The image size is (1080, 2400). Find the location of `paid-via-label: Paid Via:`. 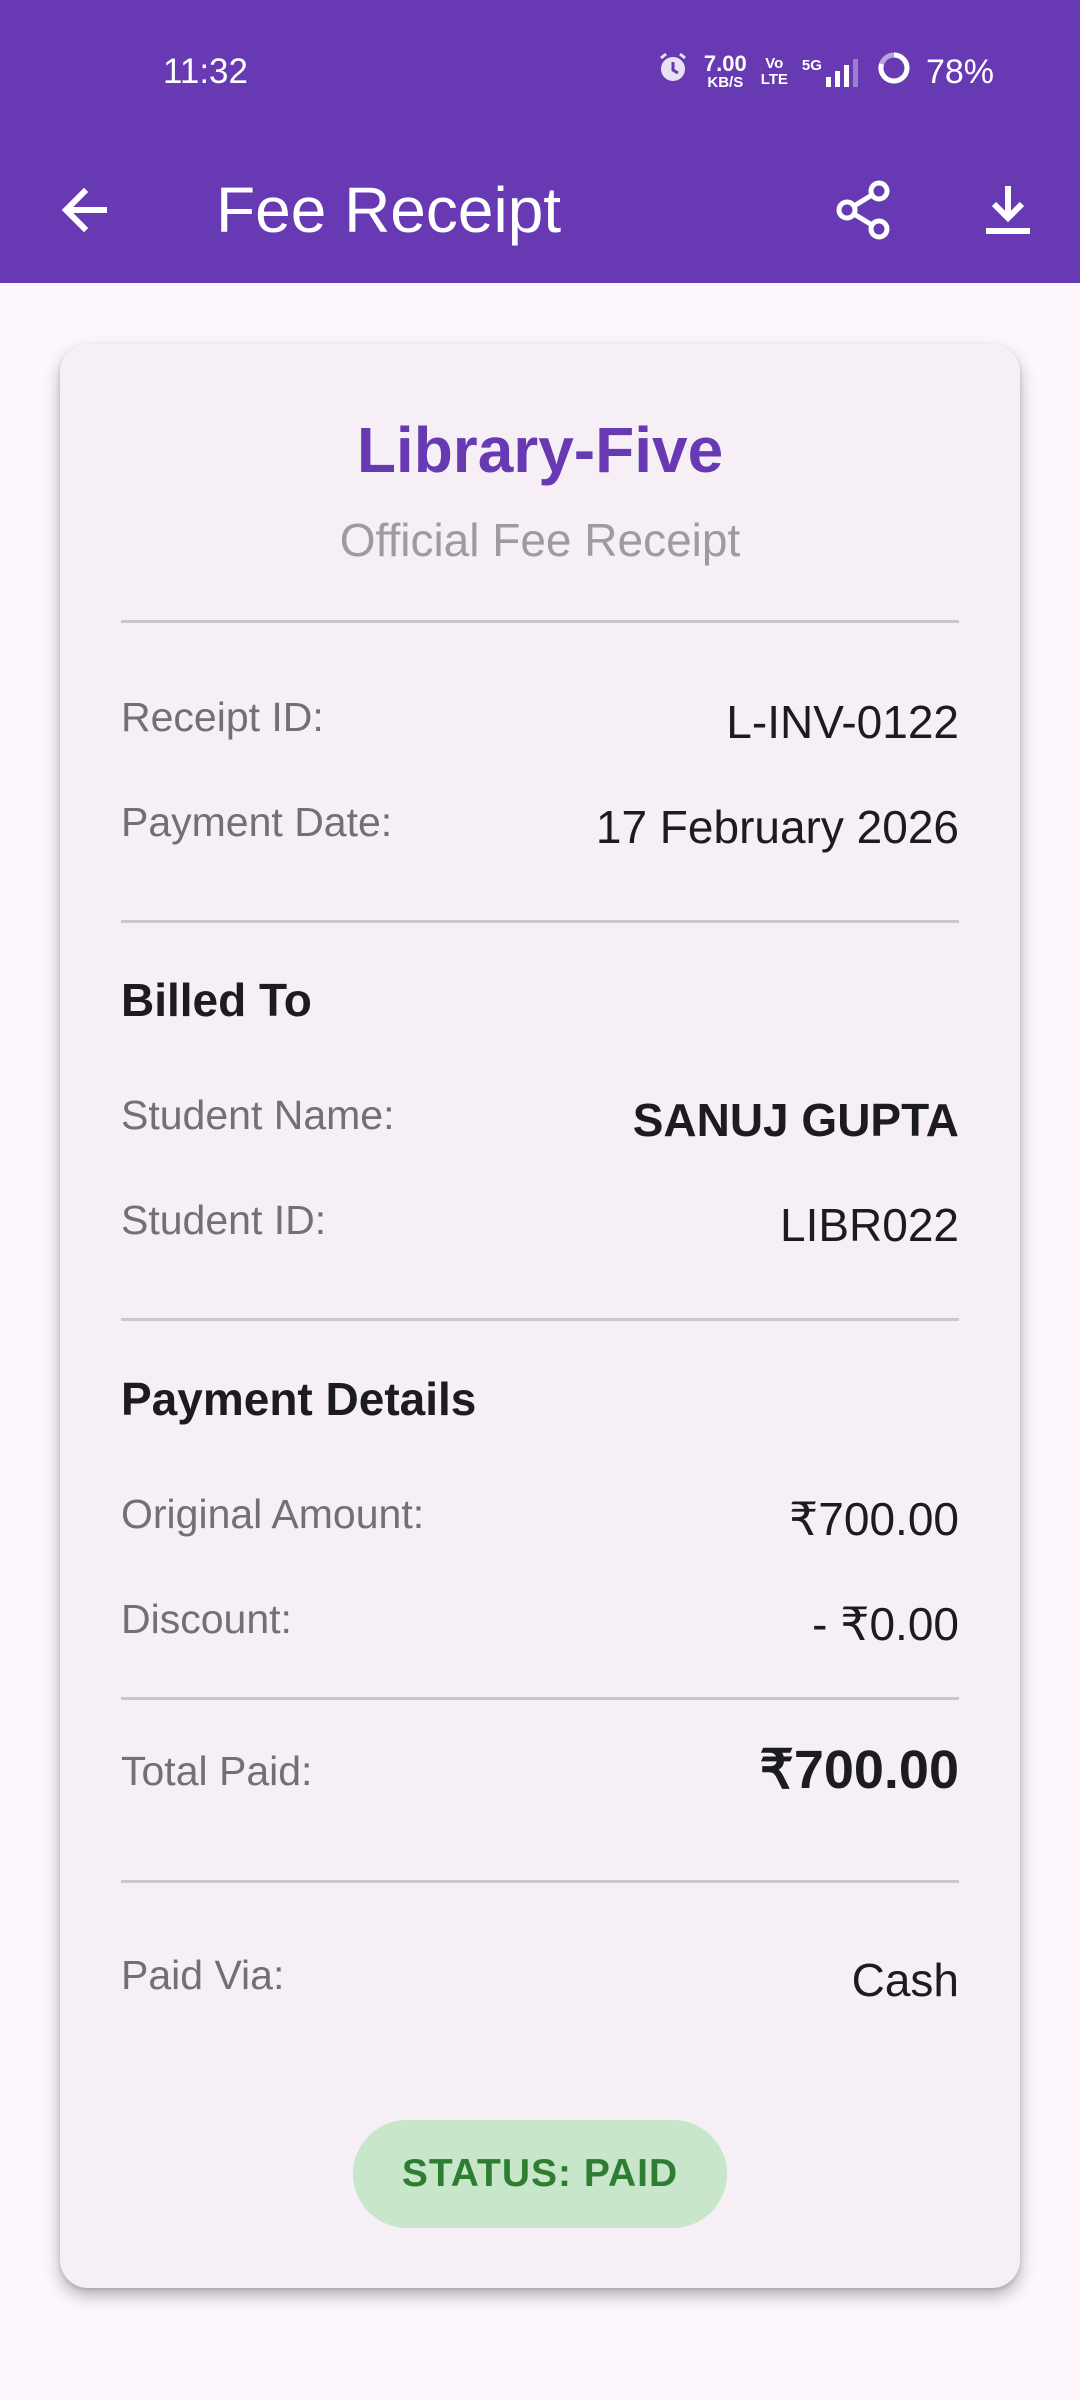

paid-via-label: Paid Via: is located at coordinates (203, 1975).